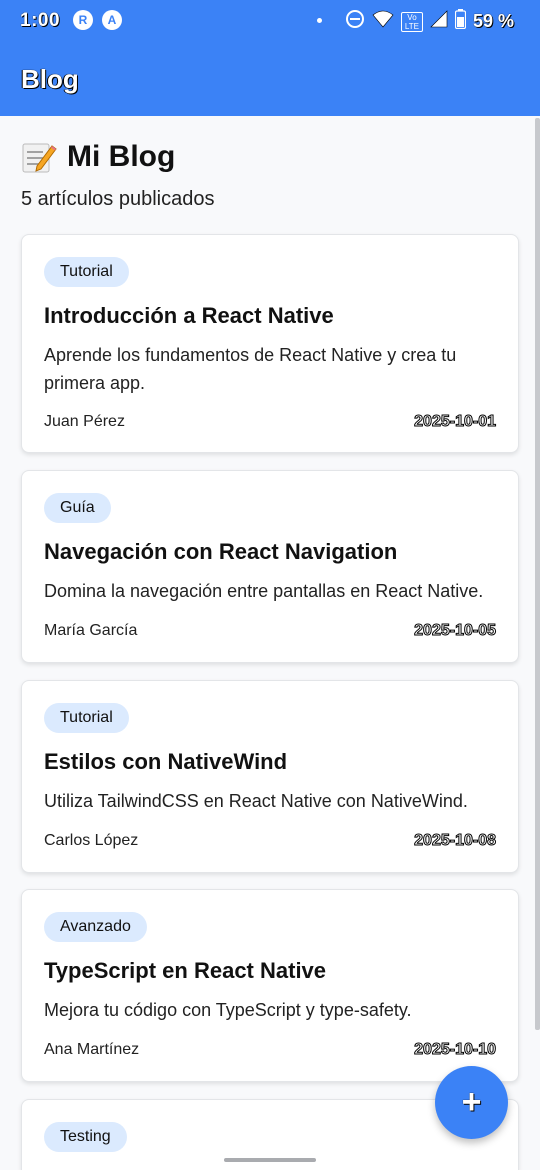 The image size is (540, 1170). Describe the element at coordinates (95, 927) in the screenshot. I see `category-badge: Avanzado` at that location.